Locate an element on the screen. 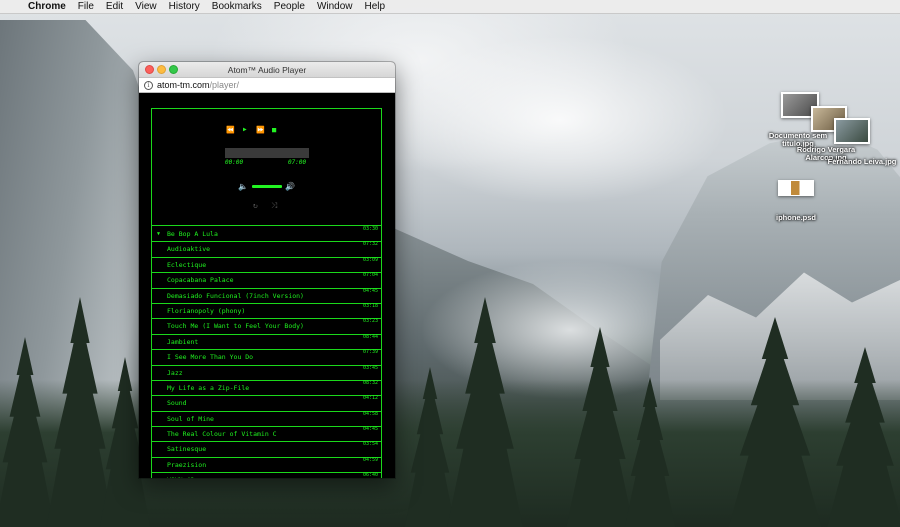 The height and width of the screenshot is (527, 900). site-info-icon: i is located at coordinates (148, 85).